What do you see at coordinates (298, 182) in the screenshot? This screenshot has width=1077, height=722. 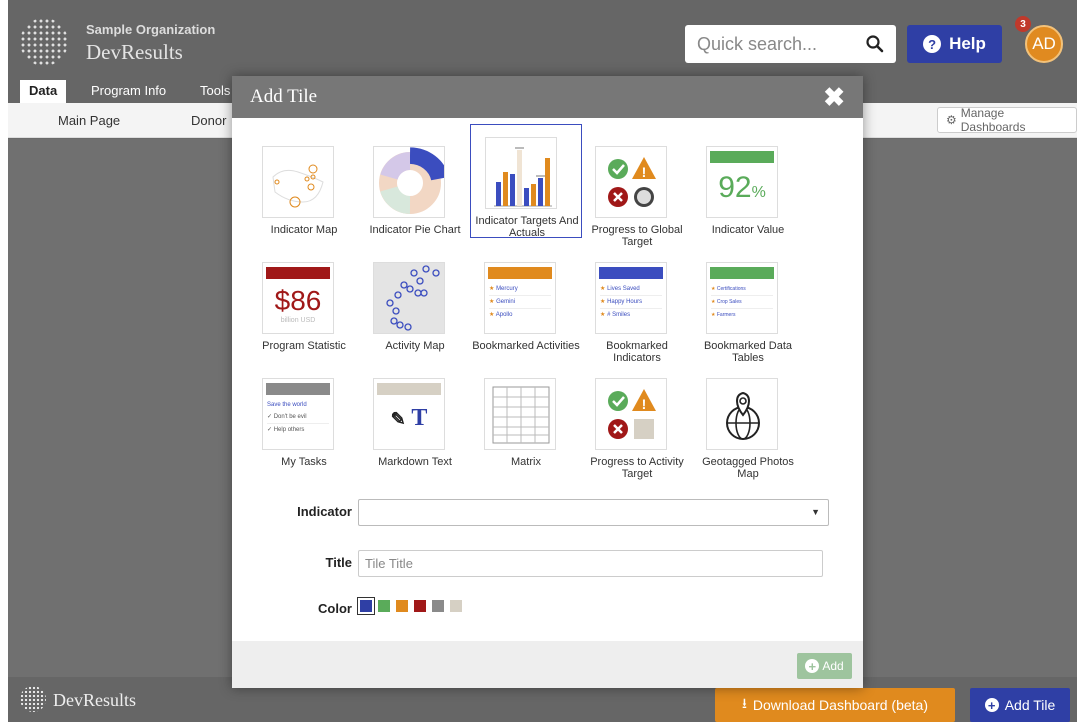 I see `indicator-map-icon` at bounding box center [298, 182].